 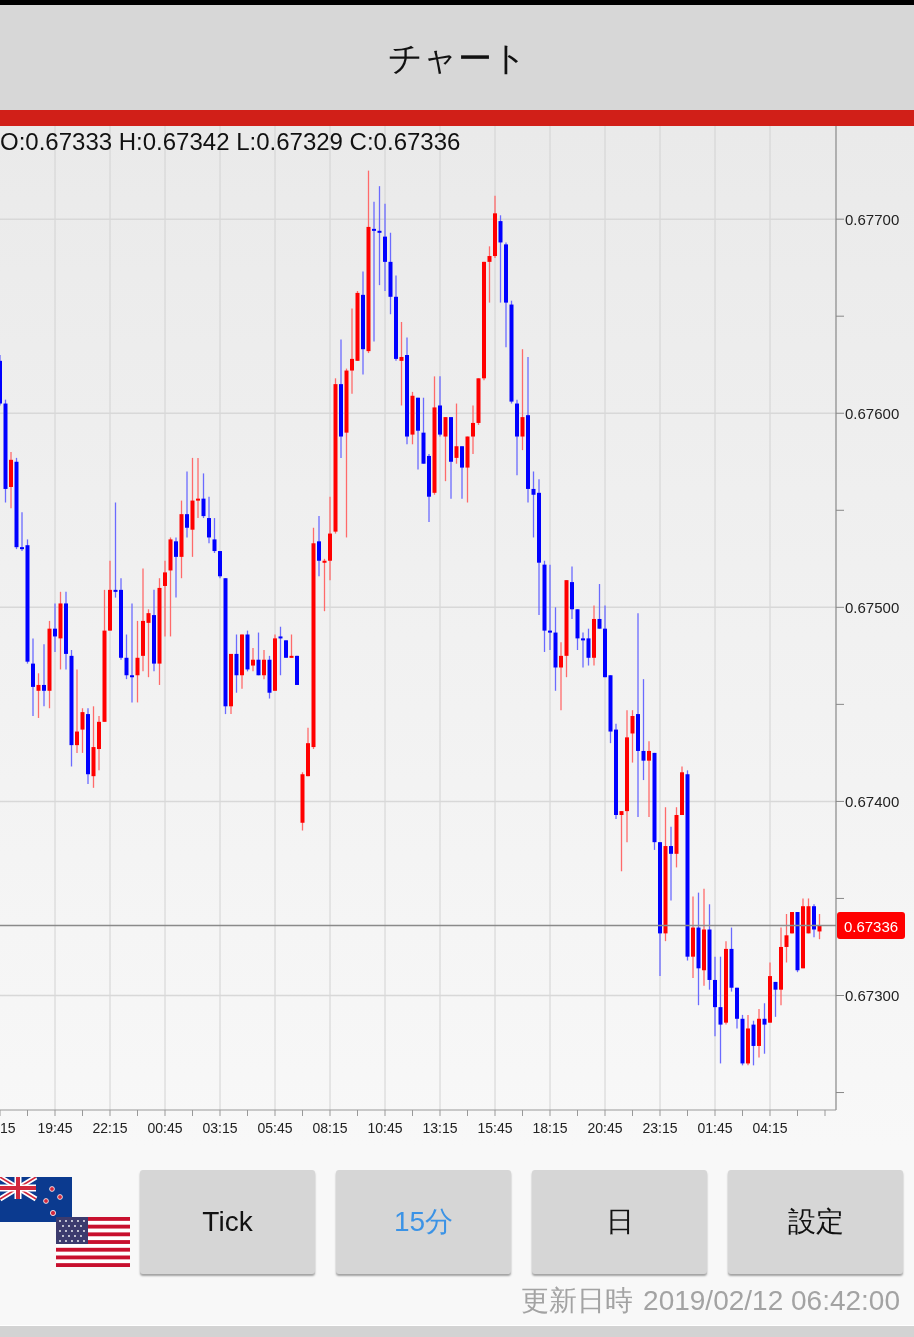 I want to click on x-axis-label: 04:15, so click(x=770, y=1128).